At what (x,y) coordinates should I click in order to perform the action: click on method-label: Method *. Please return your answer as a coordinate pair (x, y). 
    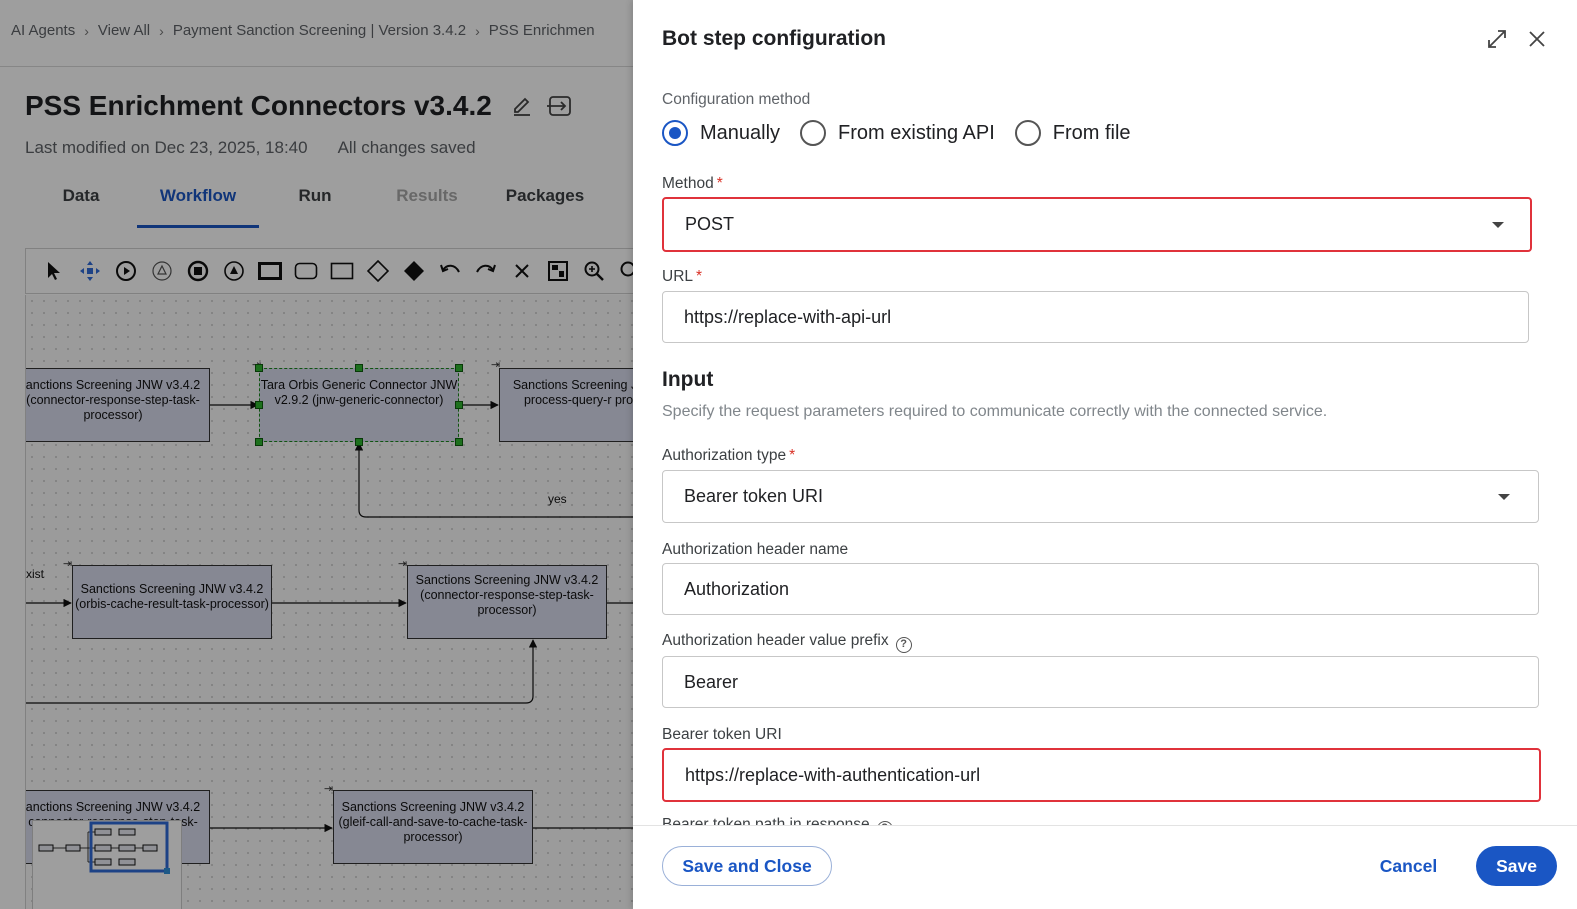
    Looking at the image, I should click on (692, 183).